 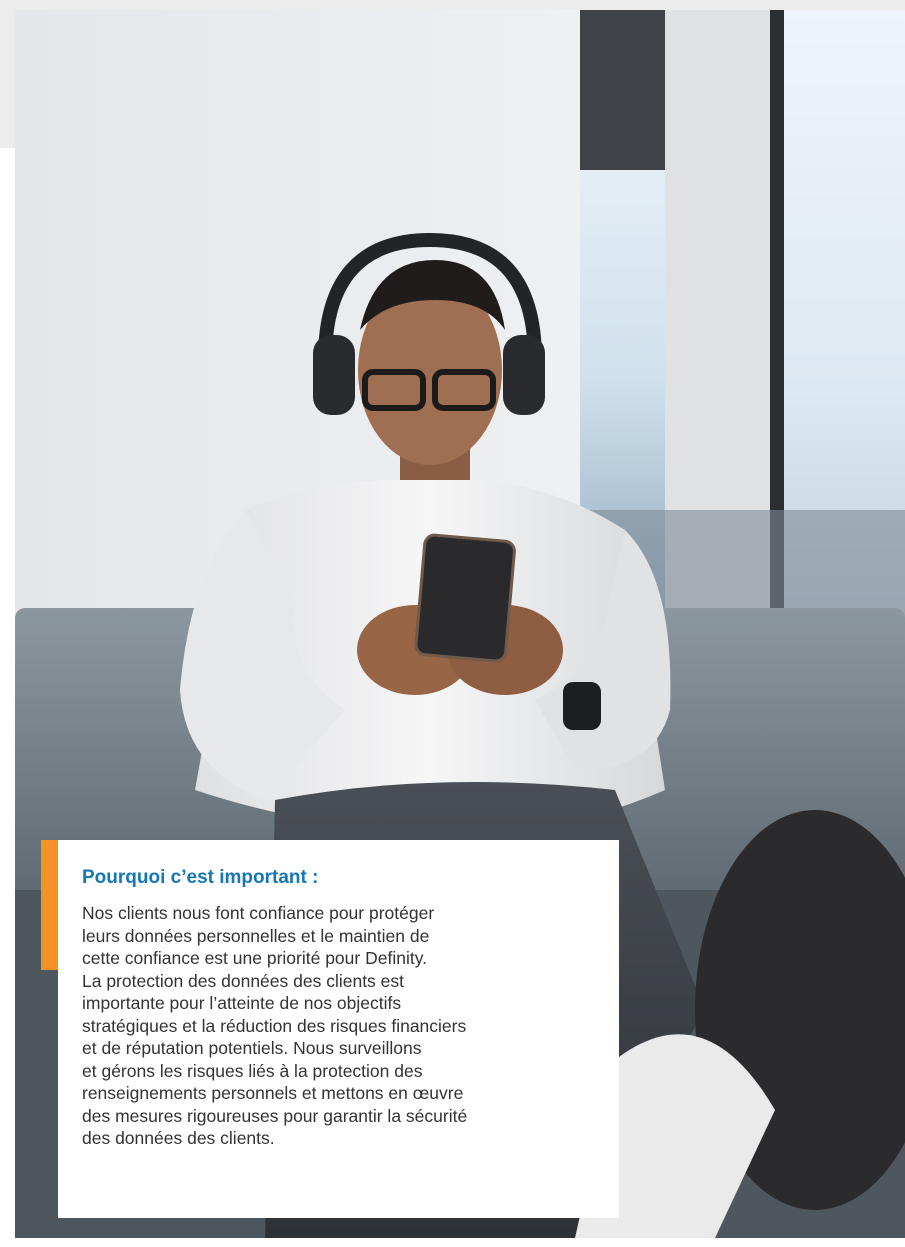 I want to click on callout-heading: Pourquoi c’est important :, so click(x=200, y=877).